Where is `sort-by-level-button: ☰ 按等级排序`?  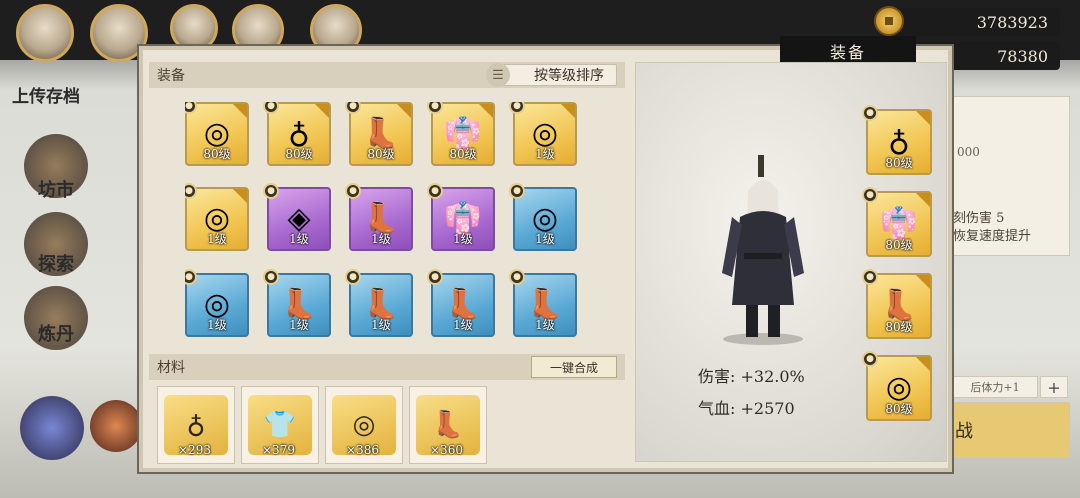 sort-by-level-button: ☰ 按等级排序 is located at coordinates (551, 75).